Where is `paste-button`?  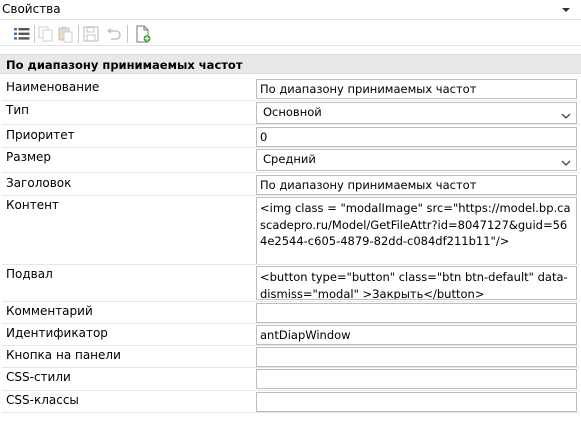 paste-button is located at coordinates (66, 34).